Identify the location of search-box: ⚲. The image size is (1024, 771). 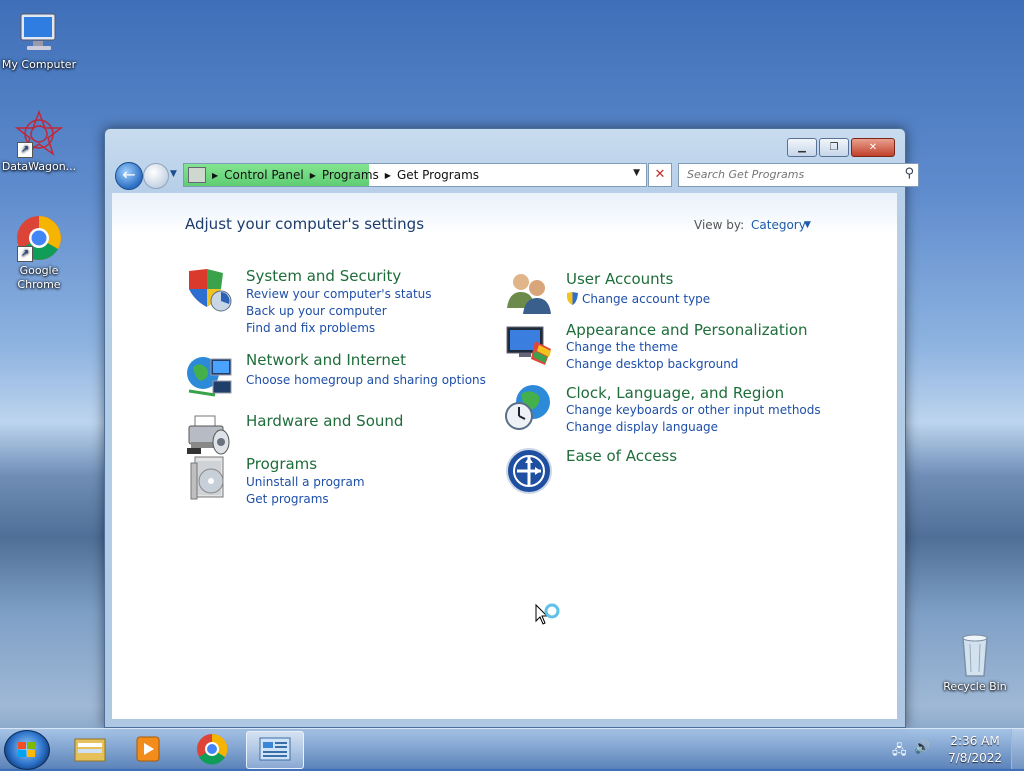
(798, 175).